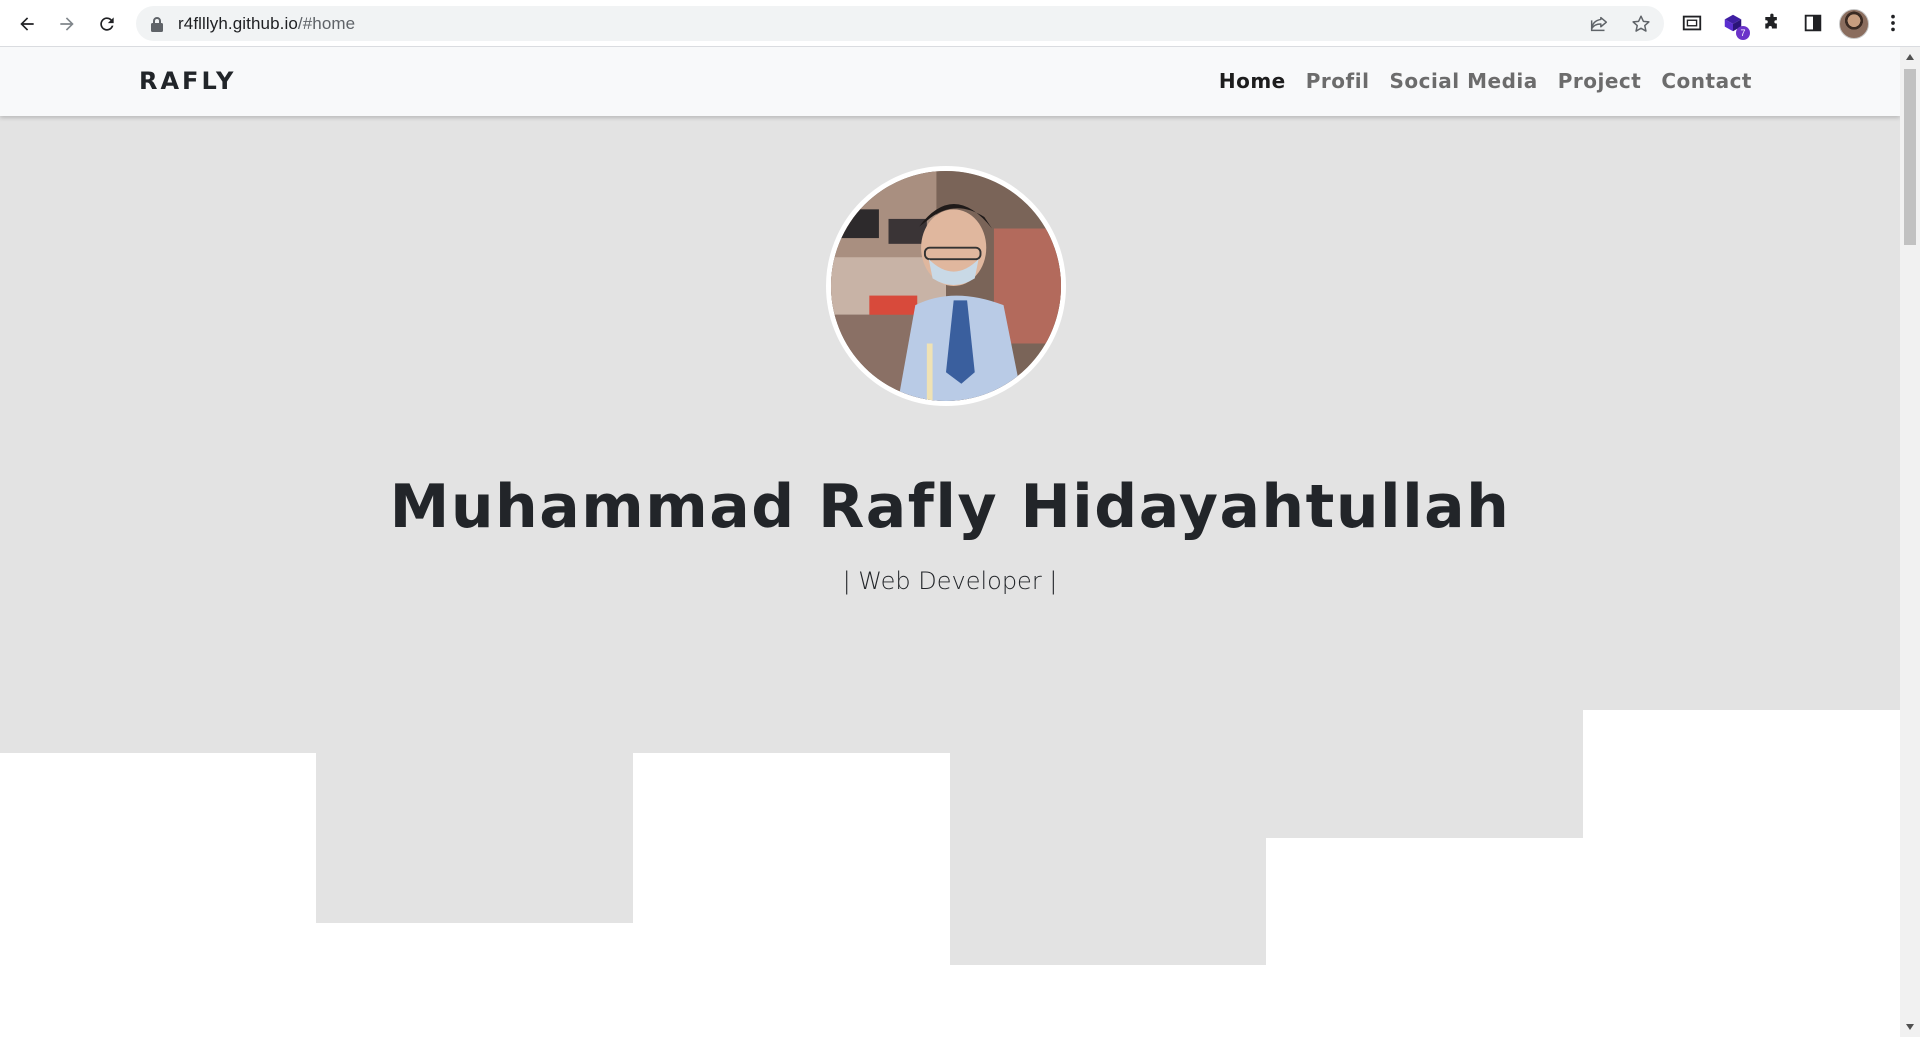 This screenshot has width=1920, height=1037. I want to click on profile-photo, so click(946, 286).